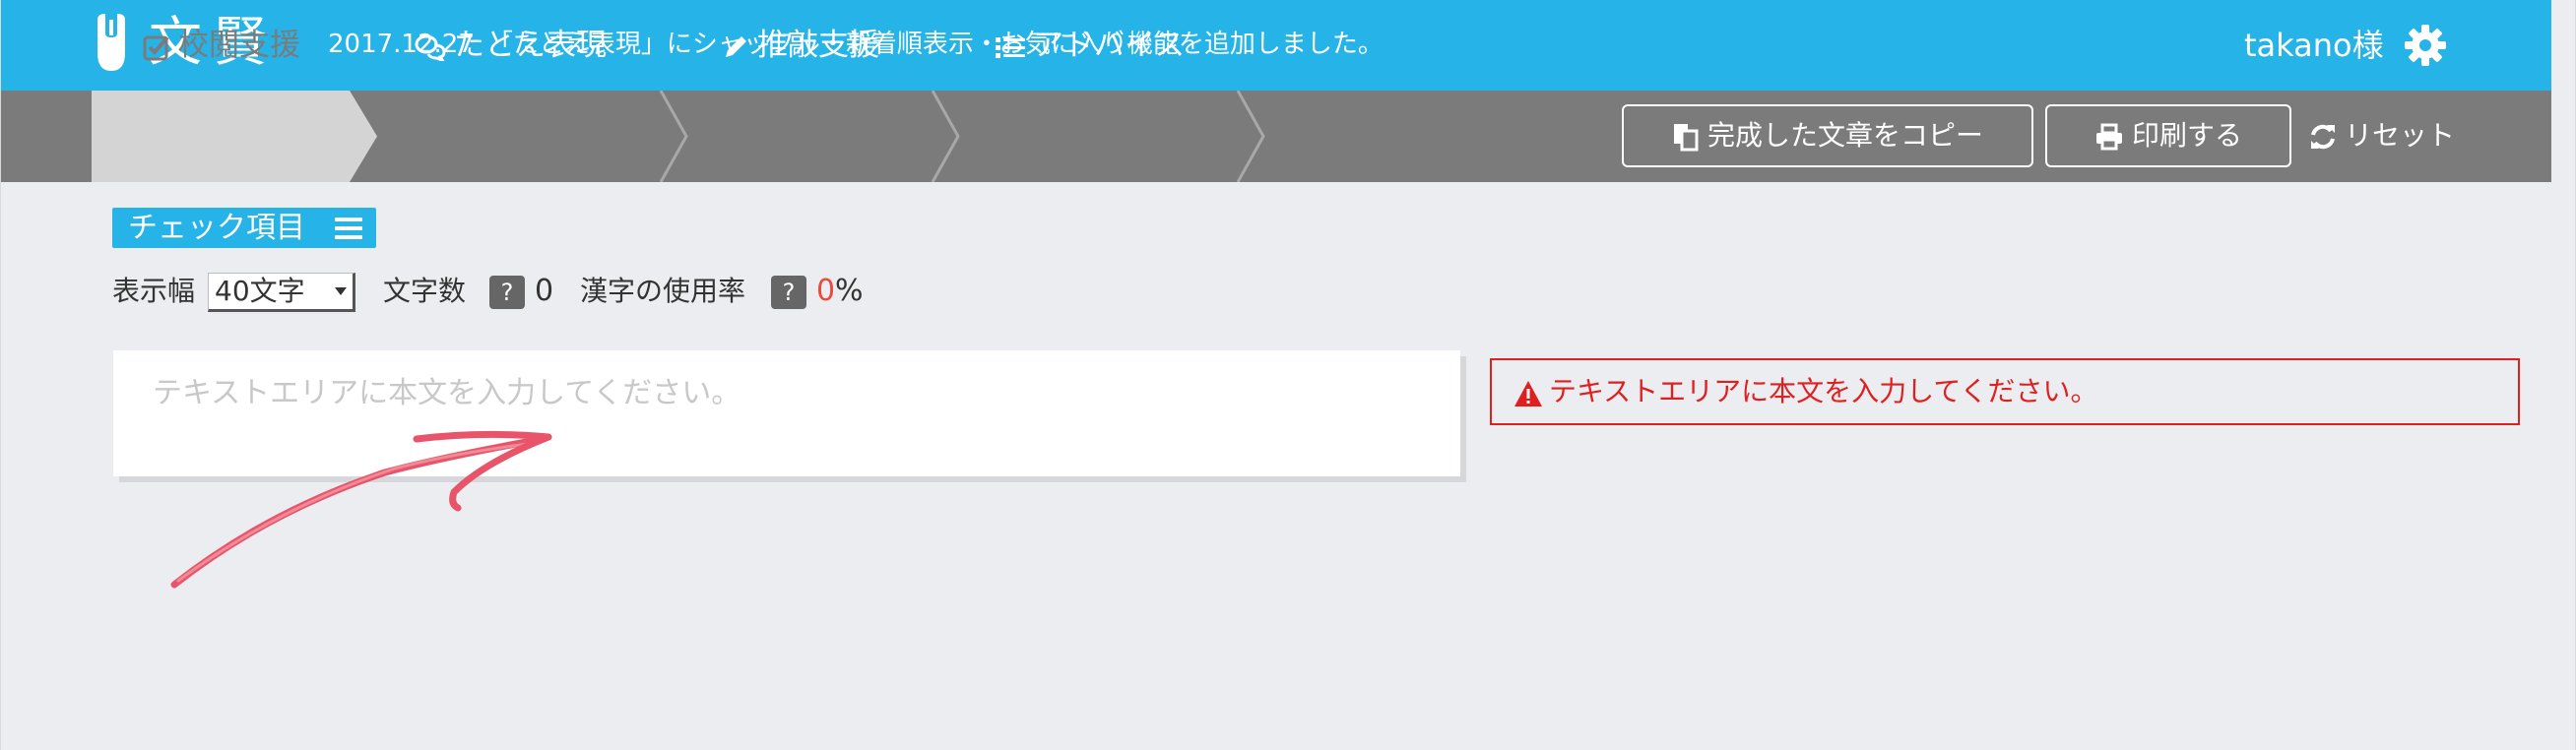 Image resolution: width=2576 pixels, height=750 pixels. I want to click on tab-label: たとえ表現, so click(530, 45).